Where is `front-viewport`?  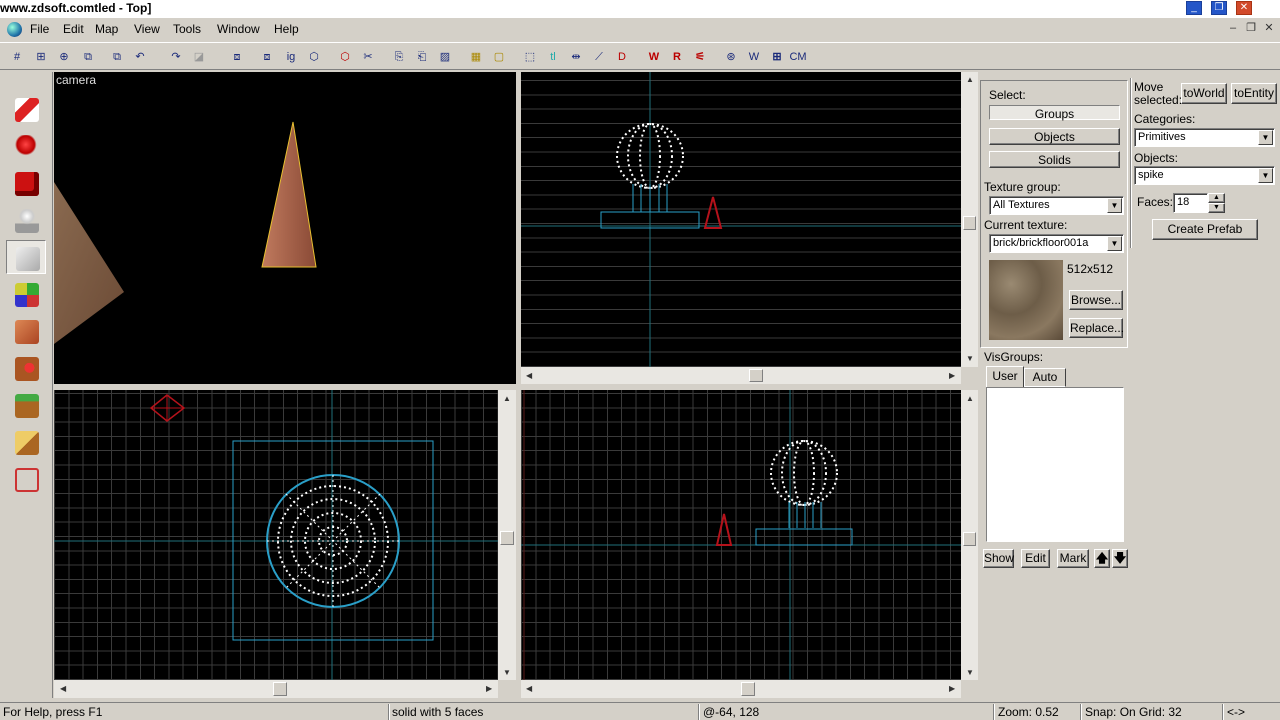 front-viewport is located at coordinates (741, 219).